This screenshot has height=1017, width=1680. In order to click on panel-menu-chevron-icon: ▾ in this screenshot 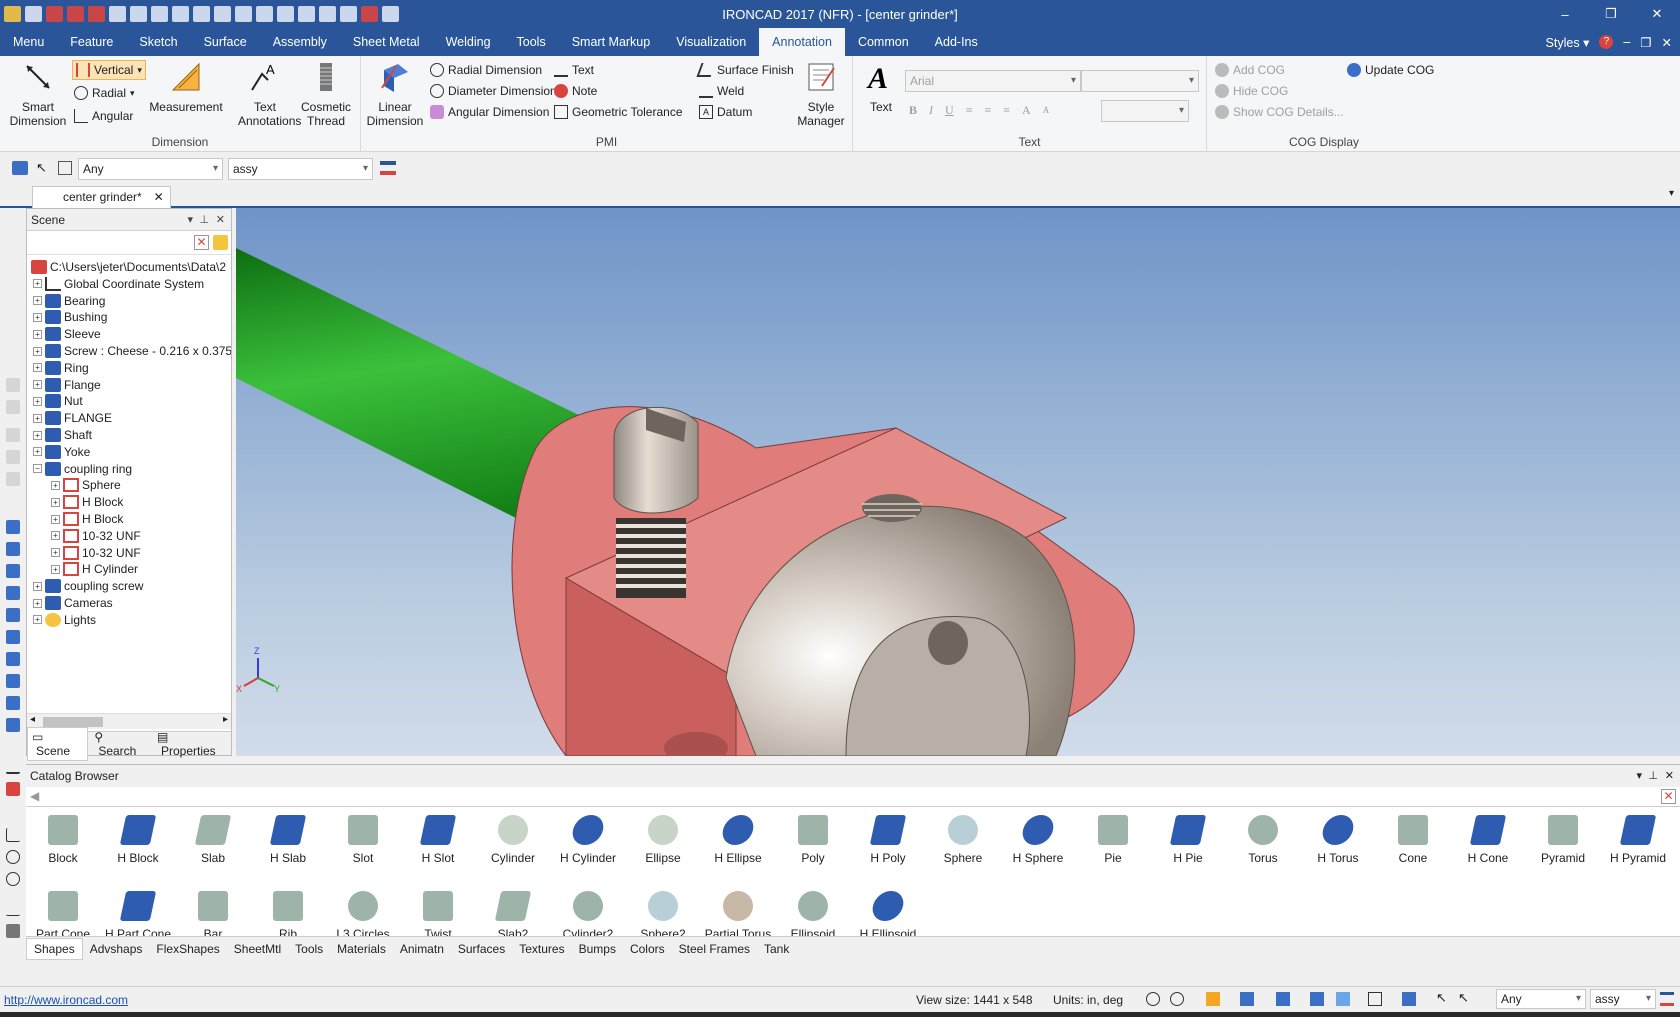, I will do `click(190, 220)`.